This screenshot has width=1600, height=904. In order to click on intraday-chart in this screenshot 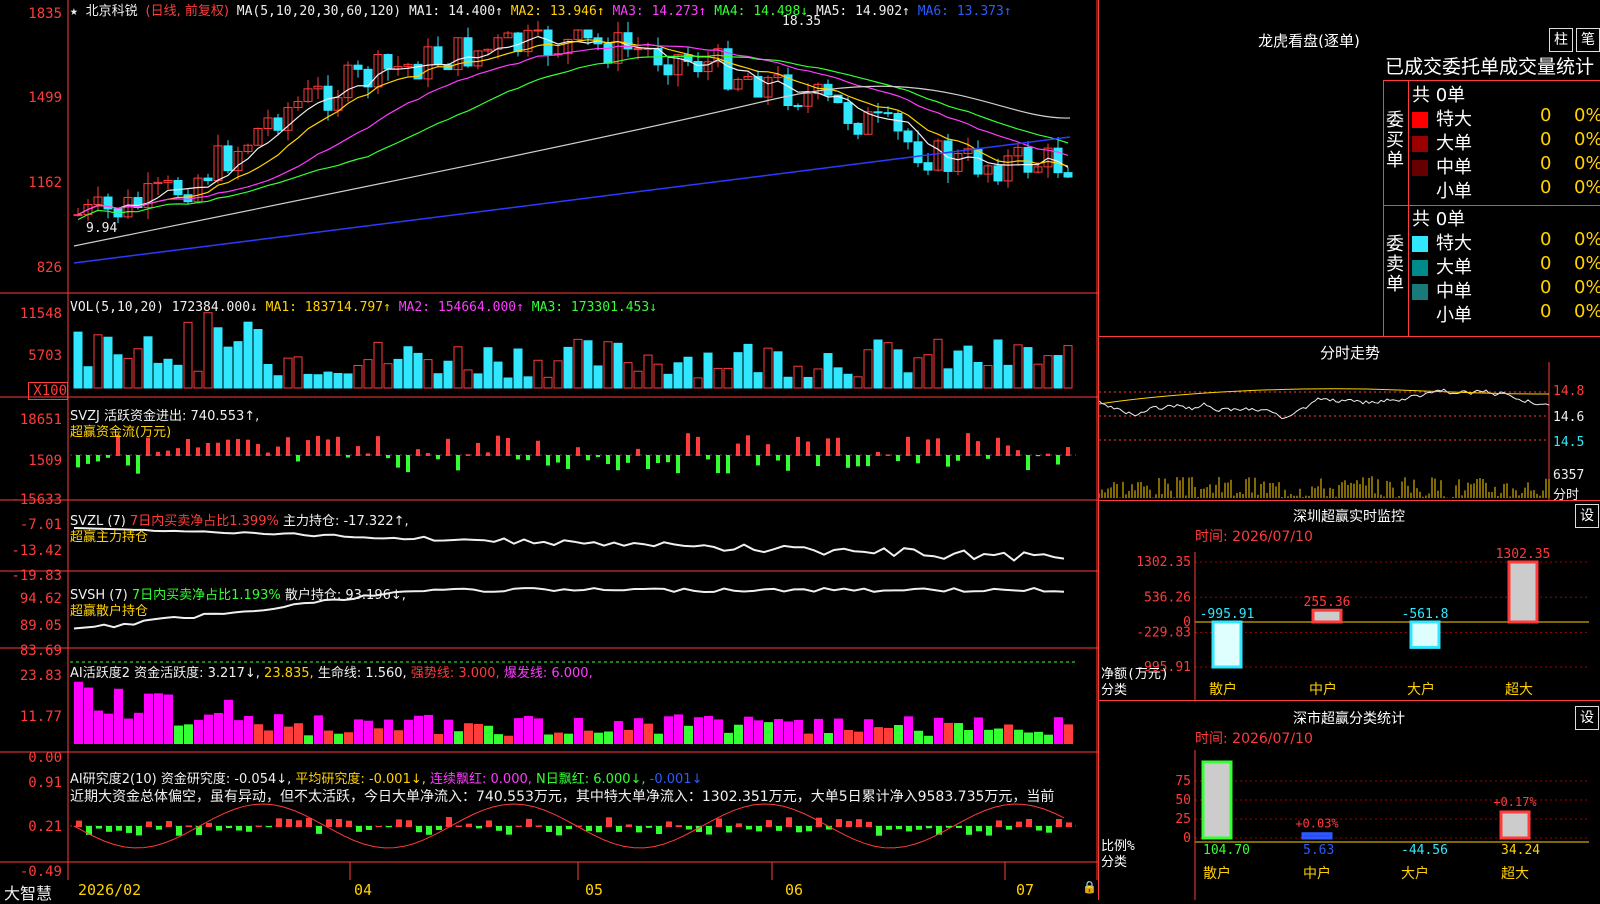, I will do `click(1349, 431)`.